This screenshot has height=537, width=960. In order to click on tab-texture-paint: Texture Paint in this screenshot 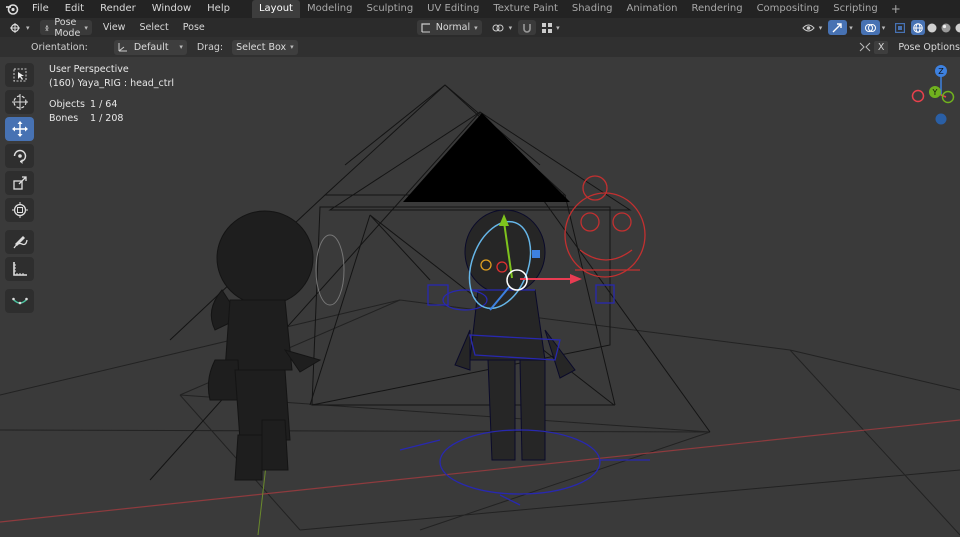, I will do `click(525, 9)`.